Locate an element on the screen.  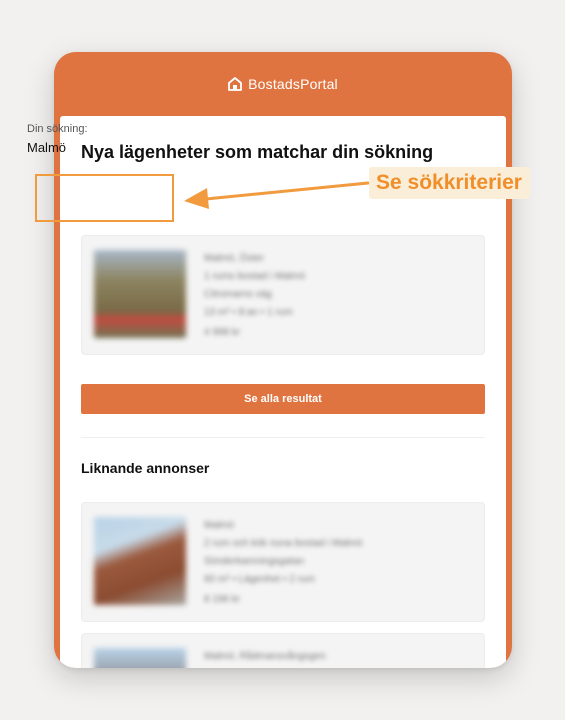
brand-header: BostadsPortal is located at coordinates (283, 84).